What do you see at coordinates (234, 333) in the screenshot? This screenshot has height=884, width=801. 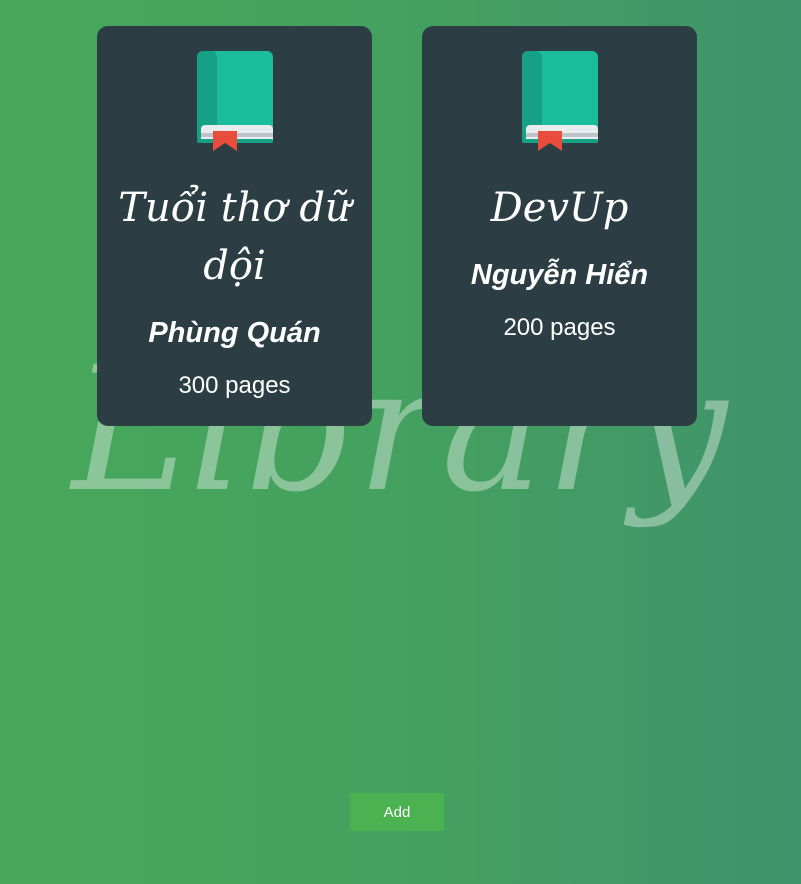 I see `book-author: Phùng Quán` at bounding box center [234, 333].